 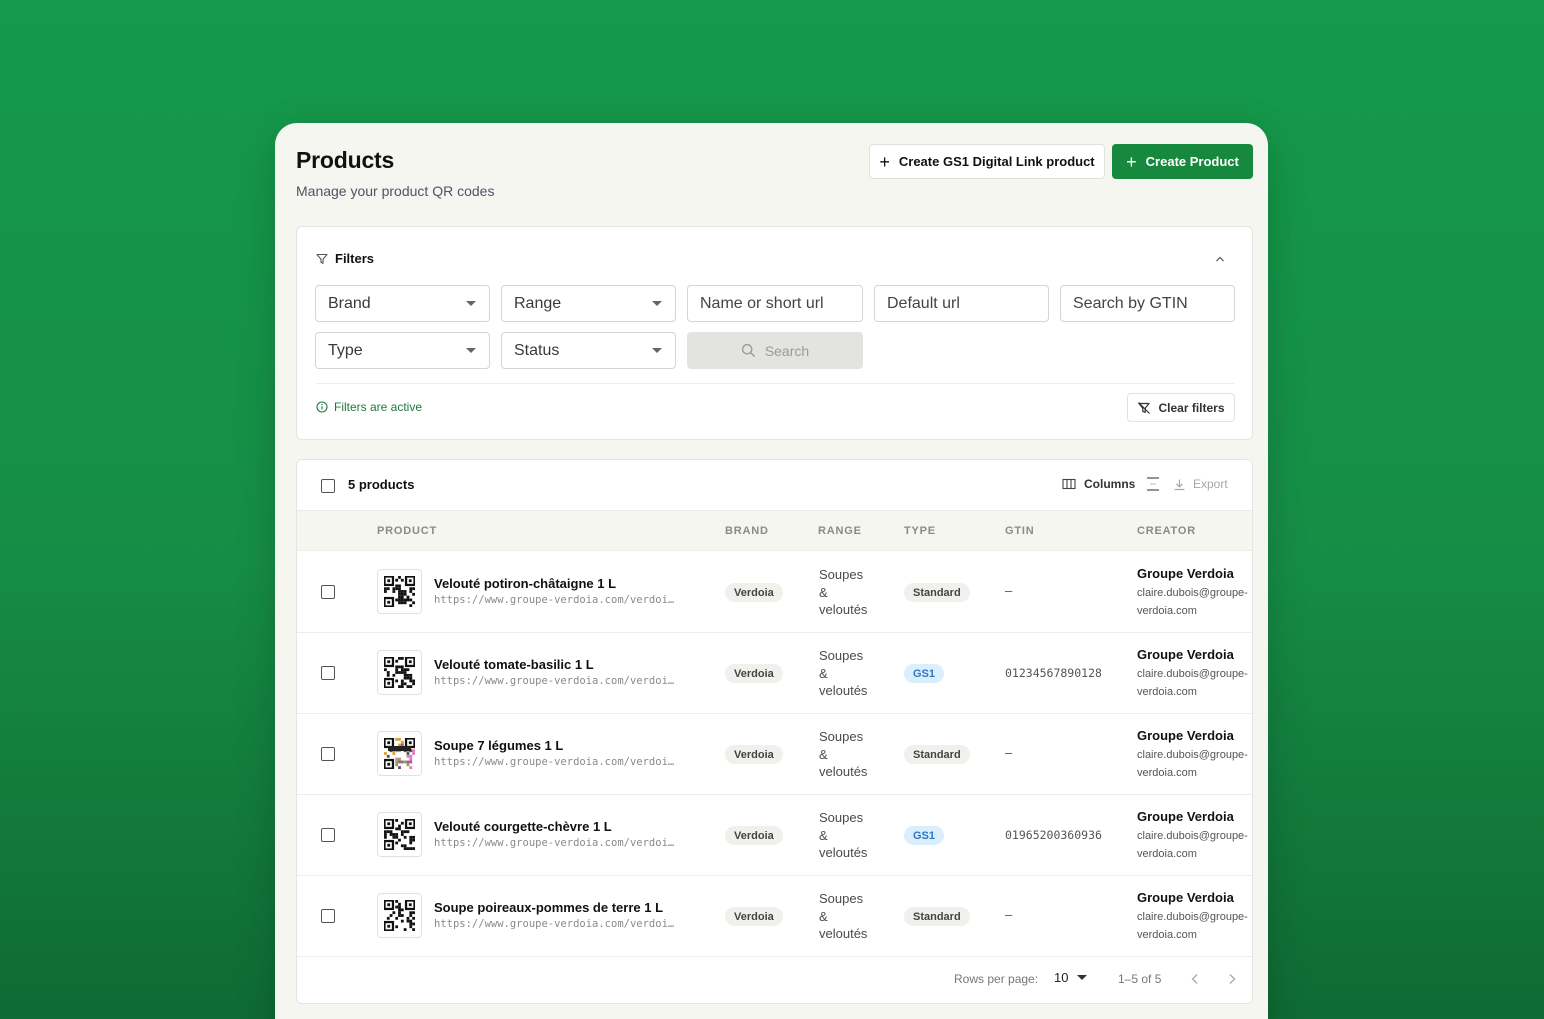 I want to click on create-product-label: Create Product, so click(x=1192, y=161).